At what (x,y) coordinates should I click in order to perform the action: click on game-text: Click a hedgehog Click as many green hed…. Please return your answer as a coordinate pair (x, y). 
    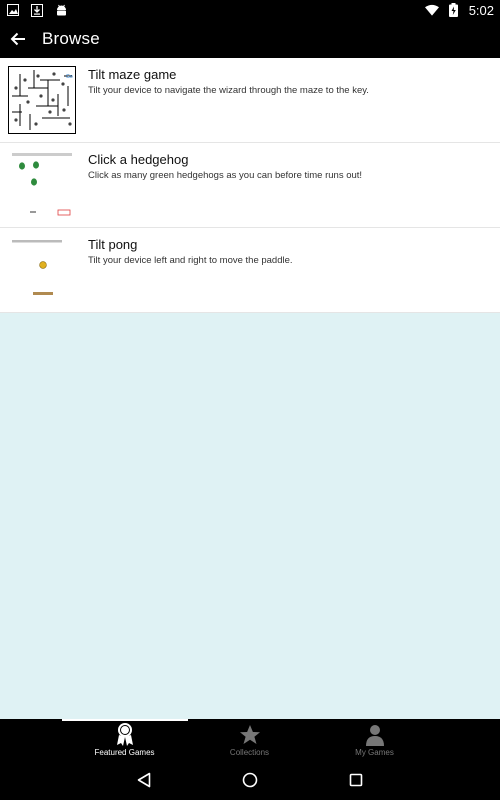
    Looking at the image, I should click on (225, 185).